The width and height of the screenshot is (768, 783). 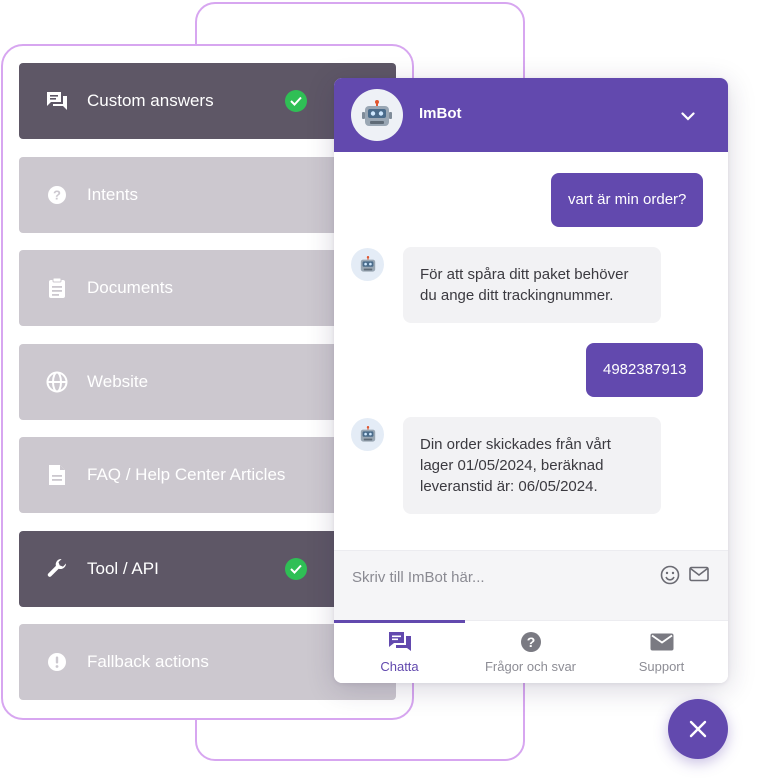 I want to click on wrench-icon, so click(x=57, y=569).